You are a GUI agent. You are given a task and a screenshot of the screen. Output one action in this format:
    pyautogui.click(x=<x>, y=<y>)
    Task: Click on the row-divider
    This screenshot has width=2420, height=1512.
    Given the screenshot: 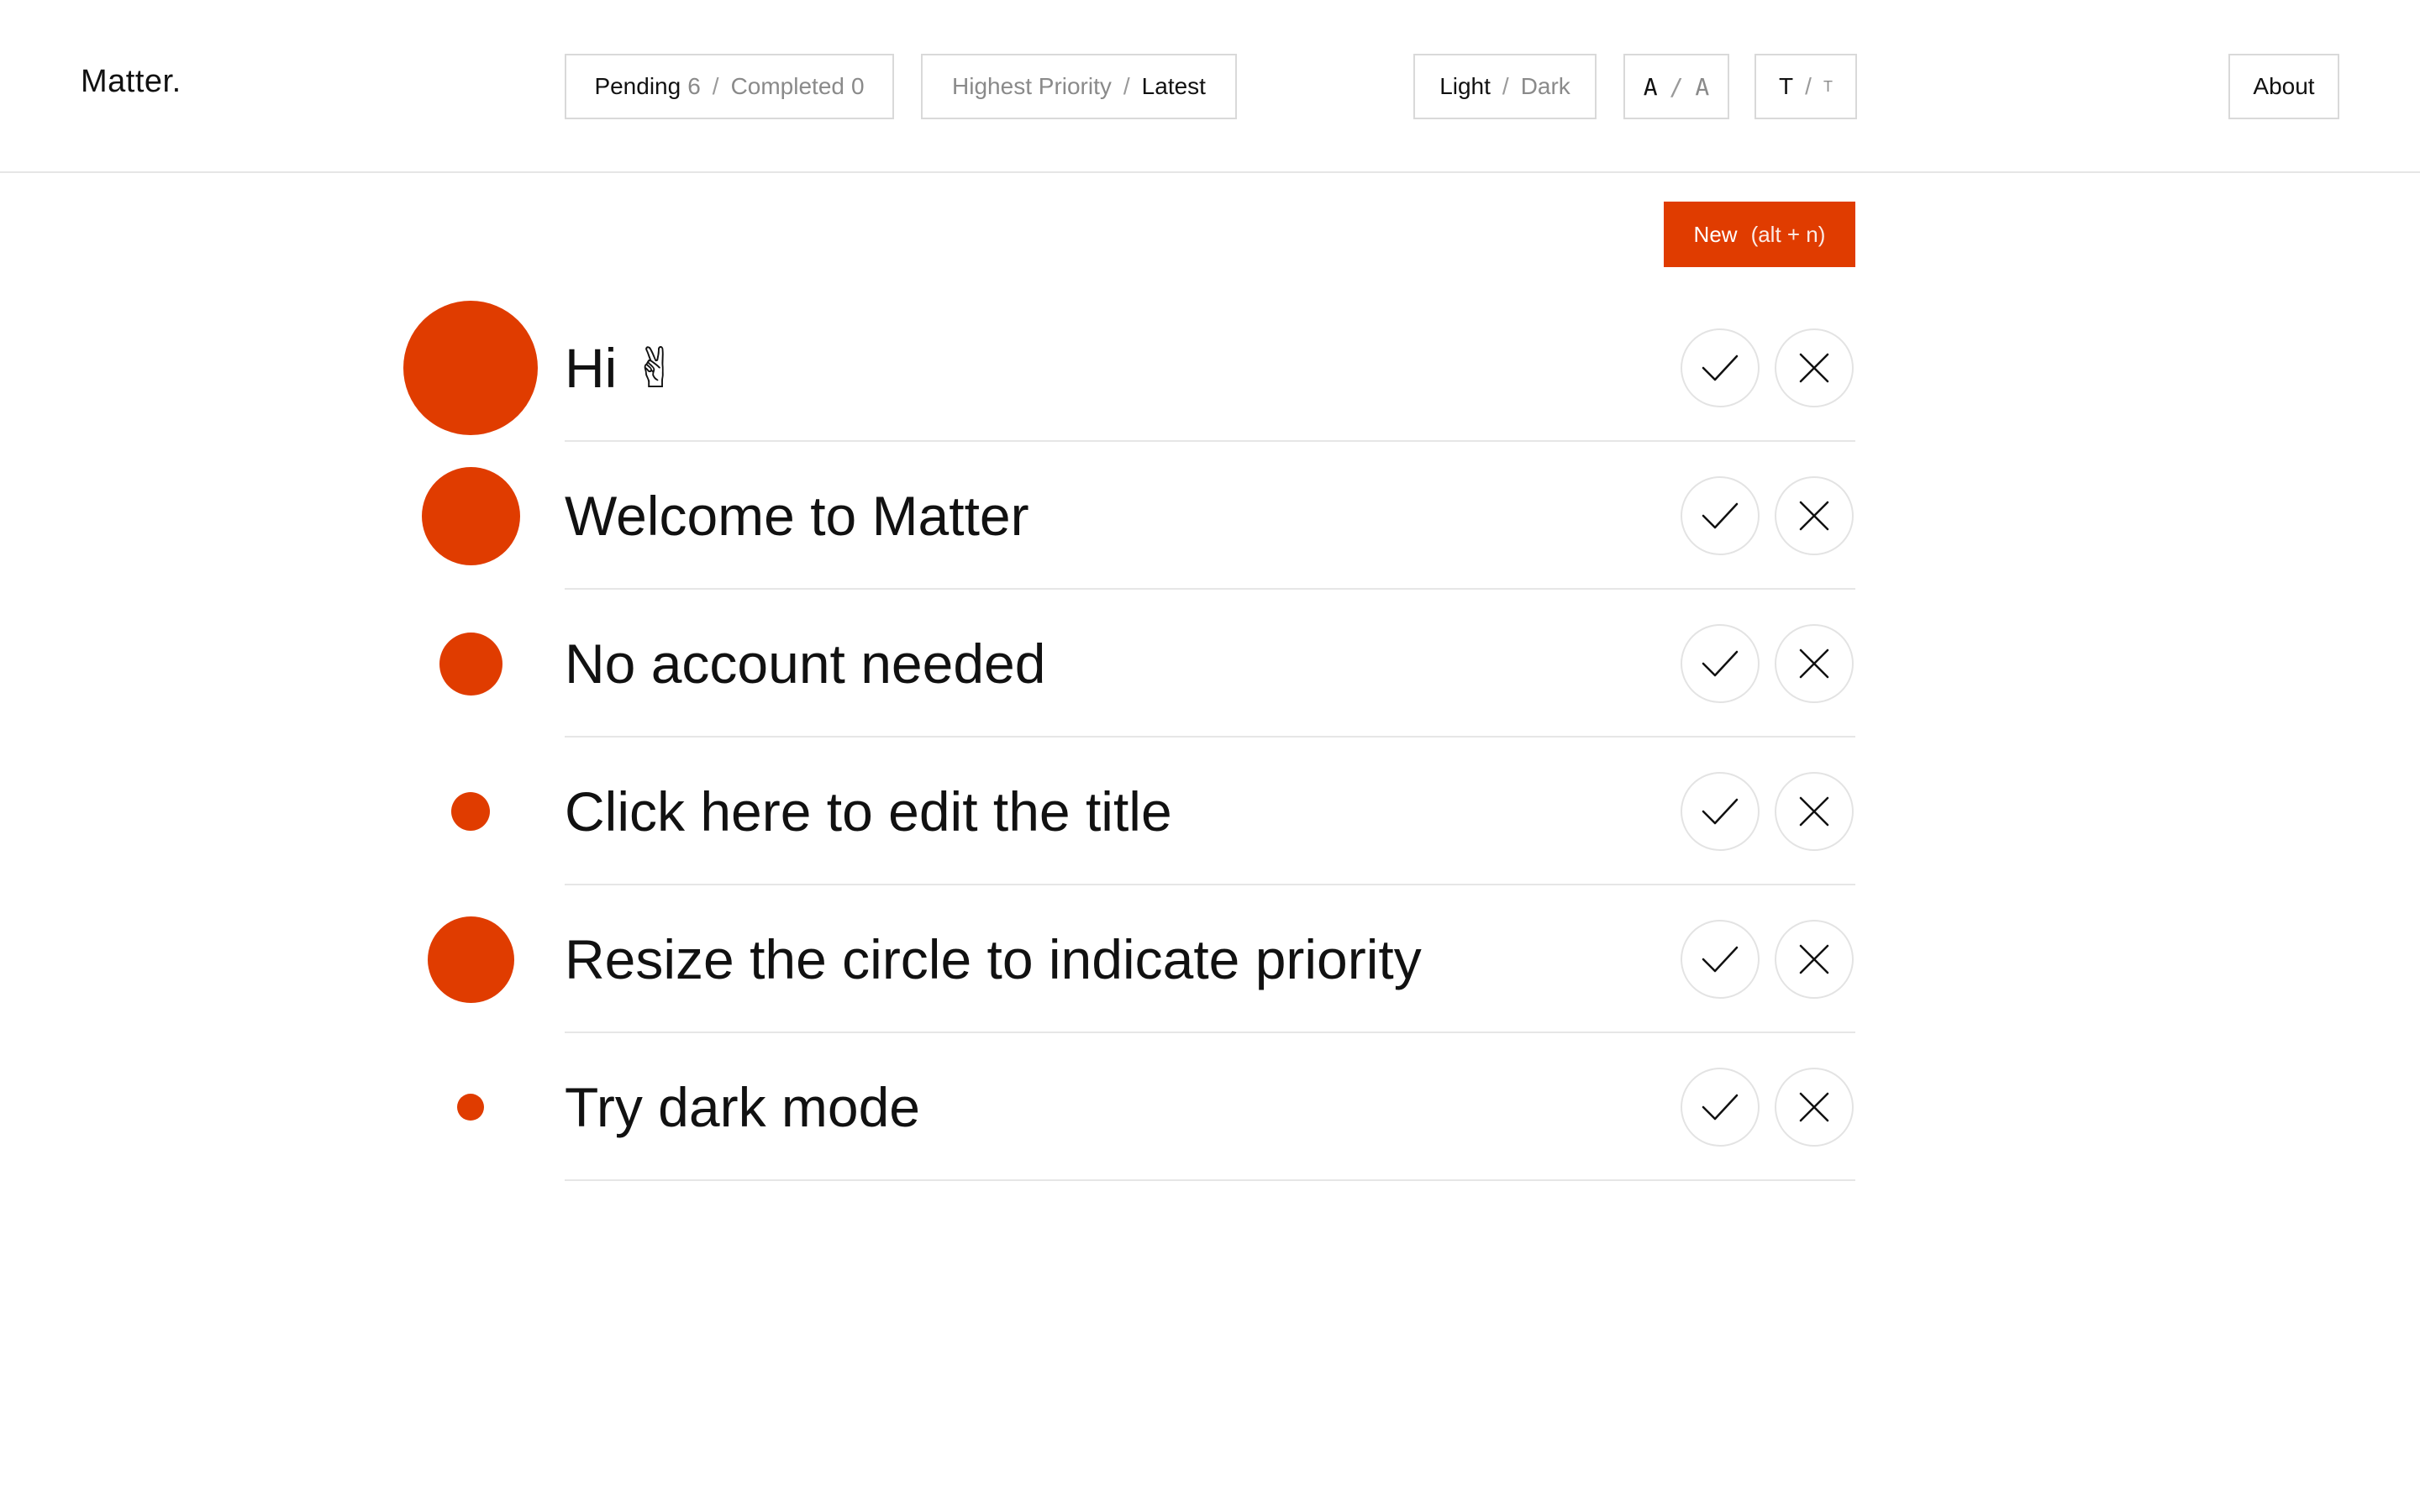 What is the action you would take?
    pyautogui.click(x=1210, y=1180)
    